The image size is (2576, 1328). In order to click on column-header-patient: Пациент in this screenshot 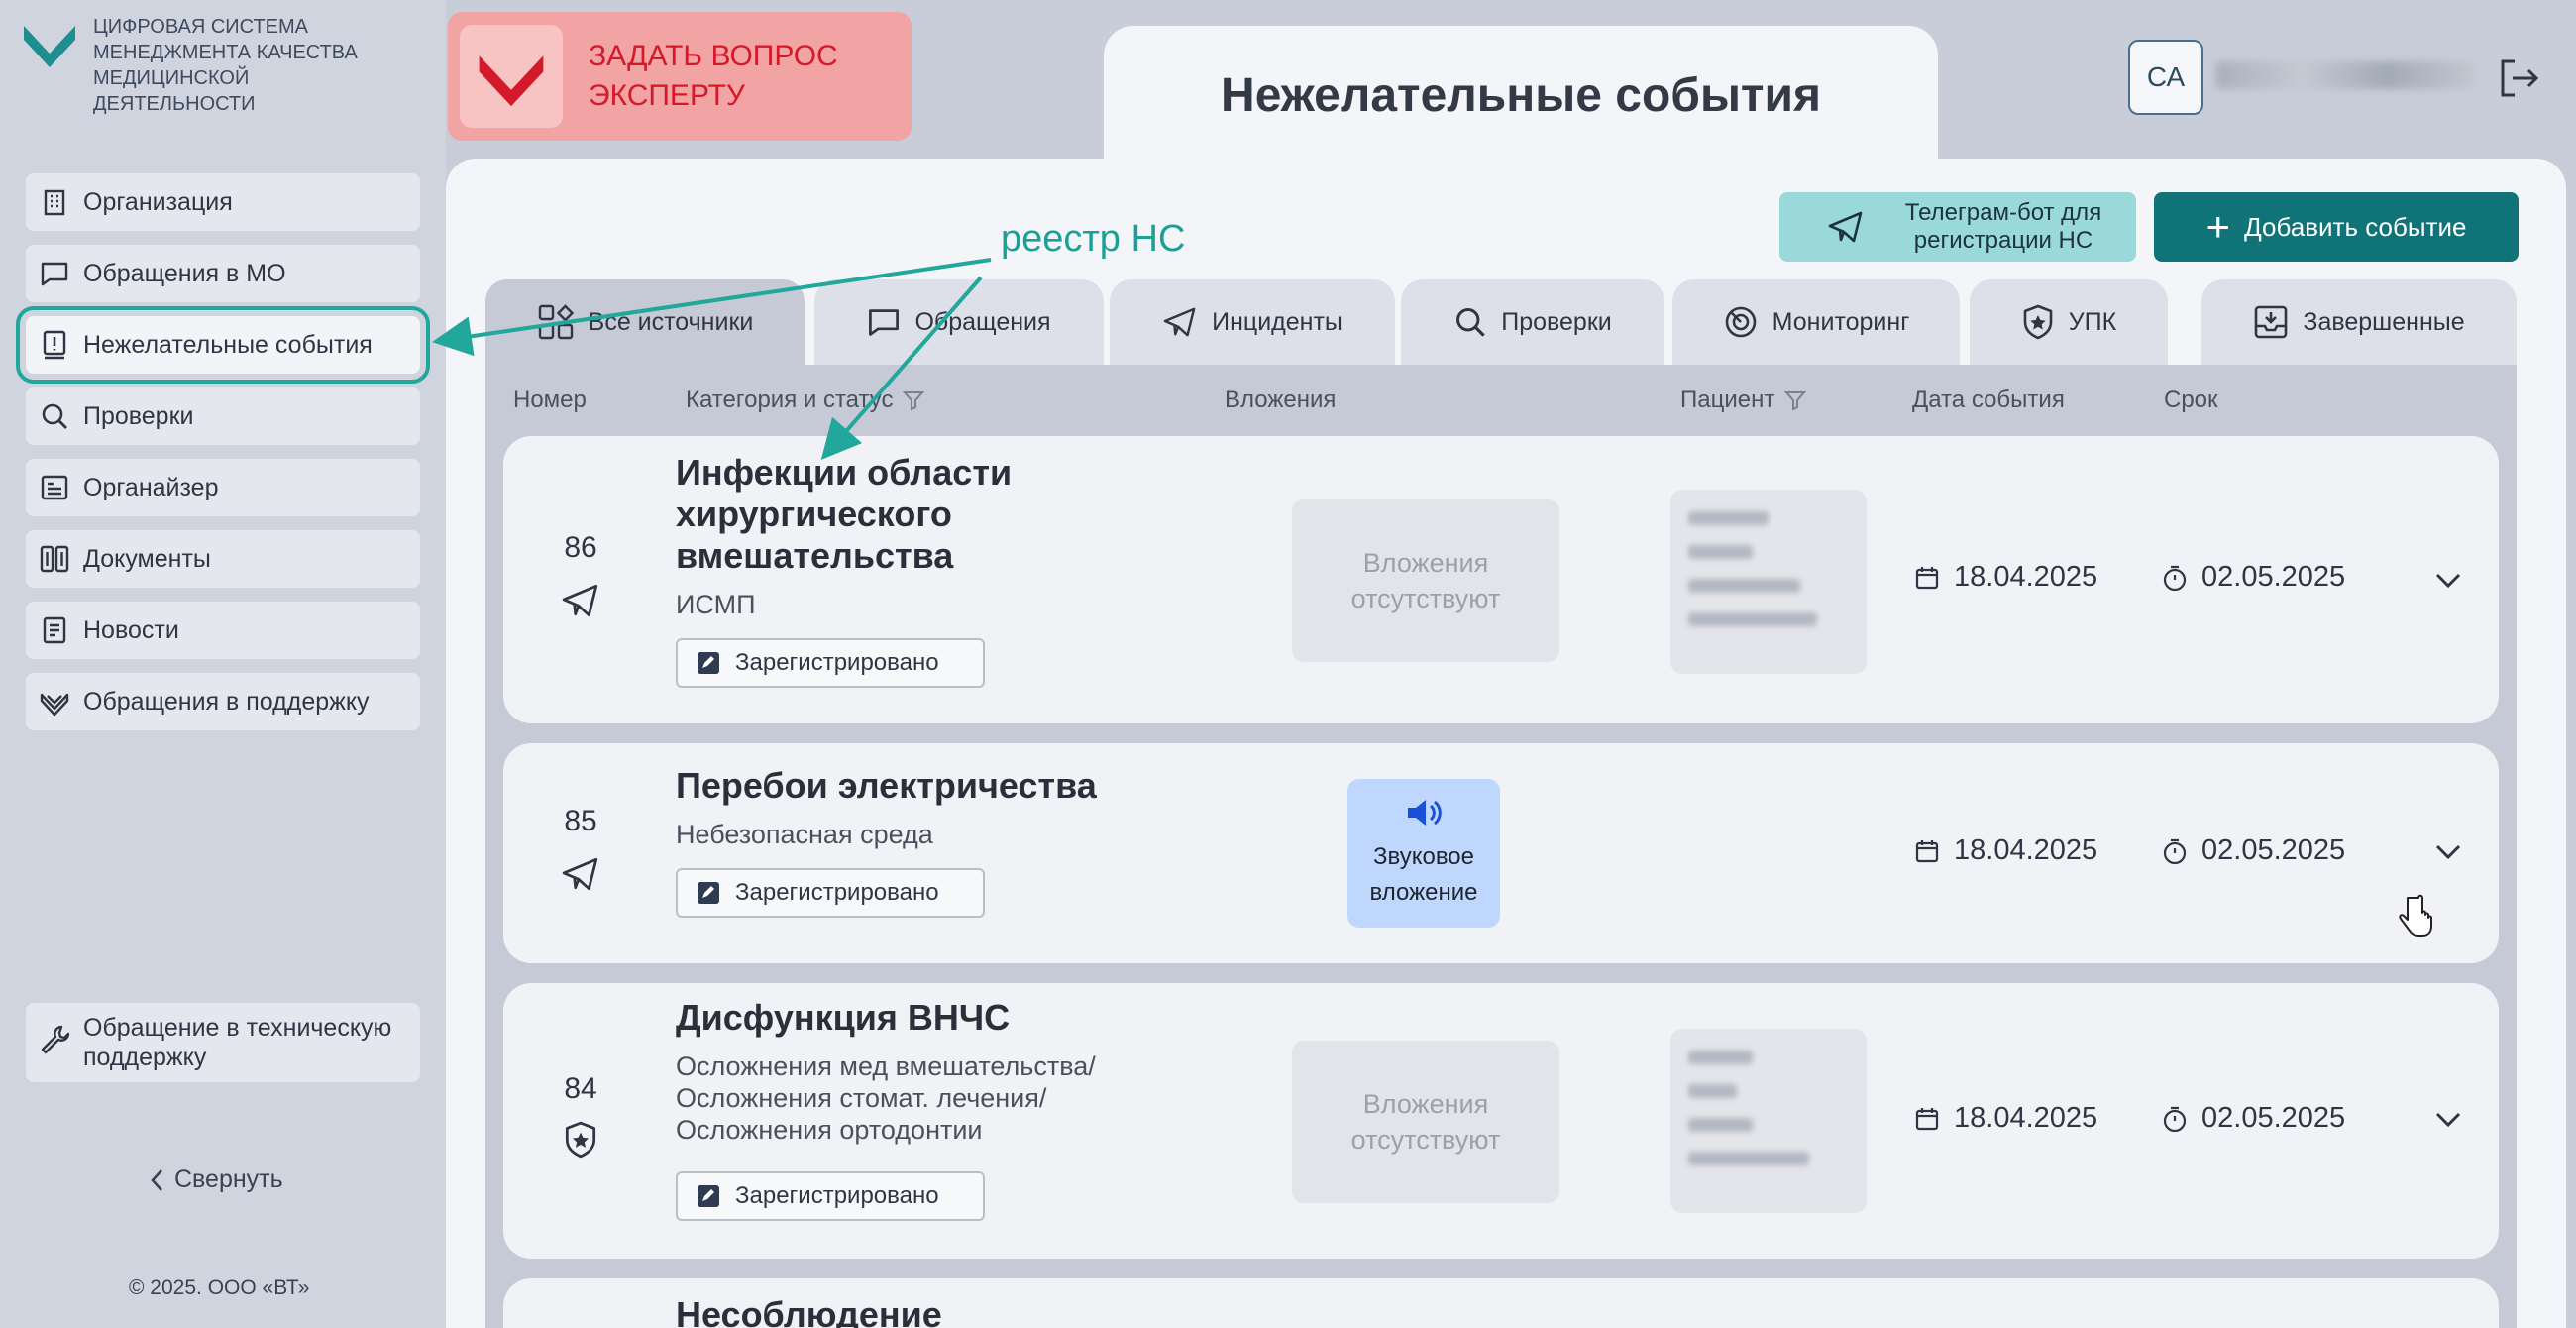, I will do `click(1743, 400)`.